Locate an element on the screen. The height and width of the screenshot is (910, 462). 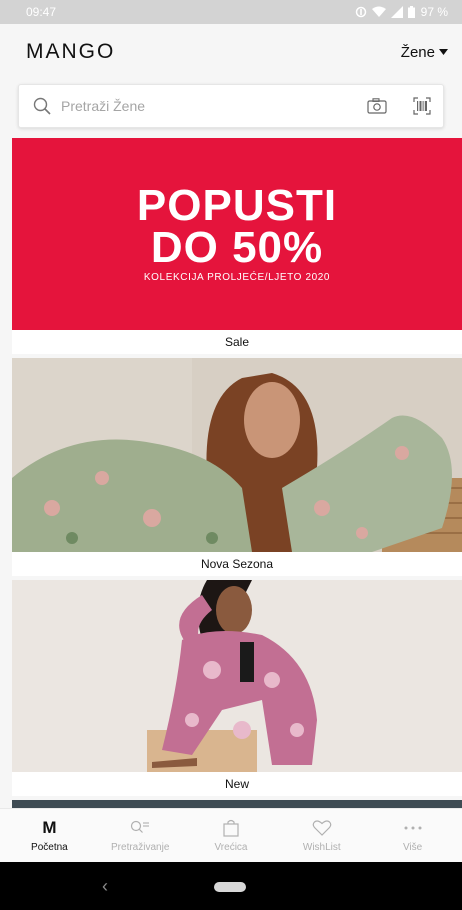
mango-logo: MANGO is located at coordinates (70, 52).